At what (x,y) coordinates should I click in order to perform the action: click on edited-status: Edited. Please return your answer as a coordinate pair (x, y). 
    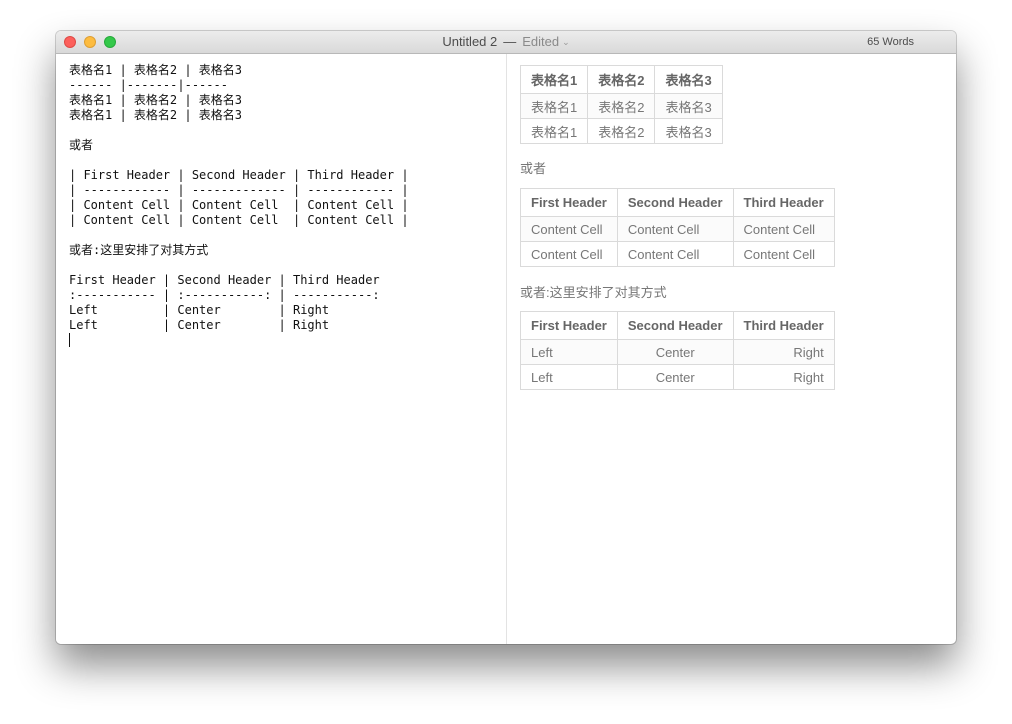
    Looking at the image, I should click on (541, 41).